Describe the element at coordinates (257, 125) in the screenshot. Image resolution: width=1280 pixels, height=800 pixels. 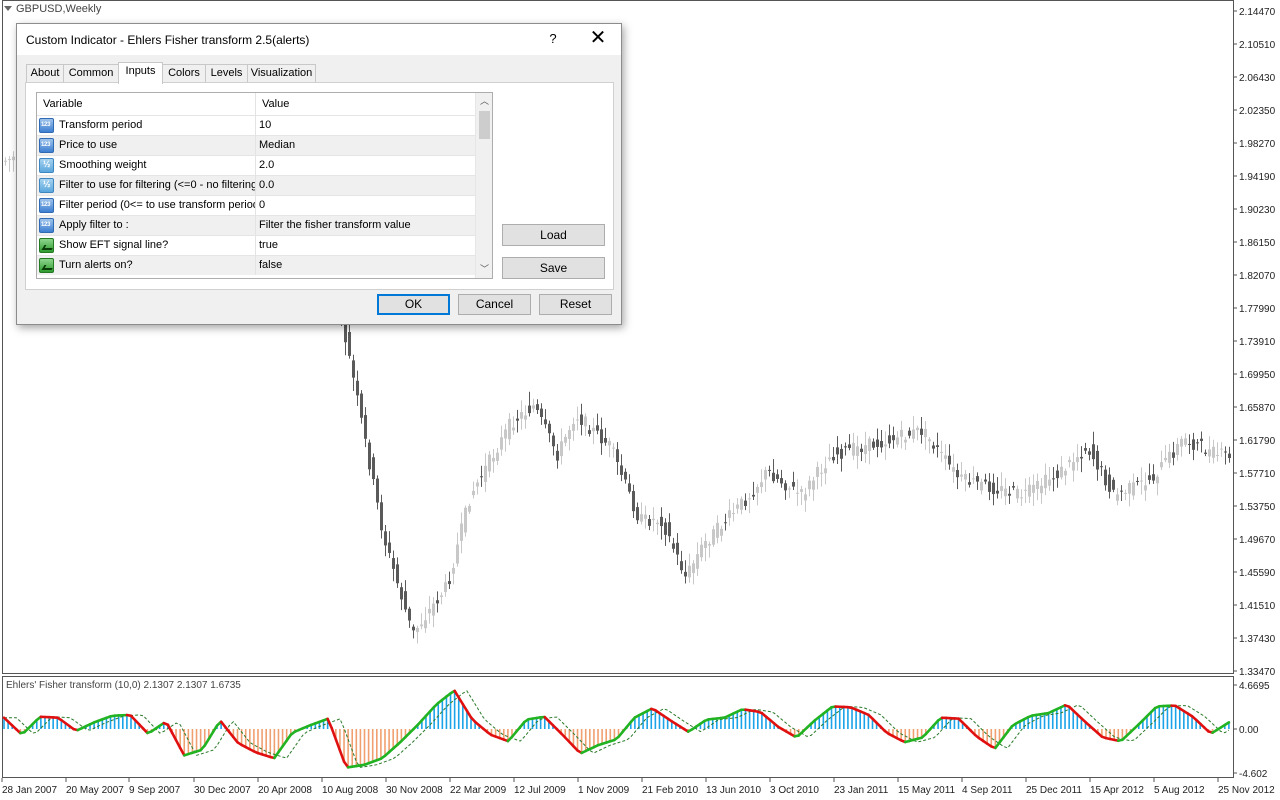
I see `param-row-transform-period: Transform period 10` at that location.